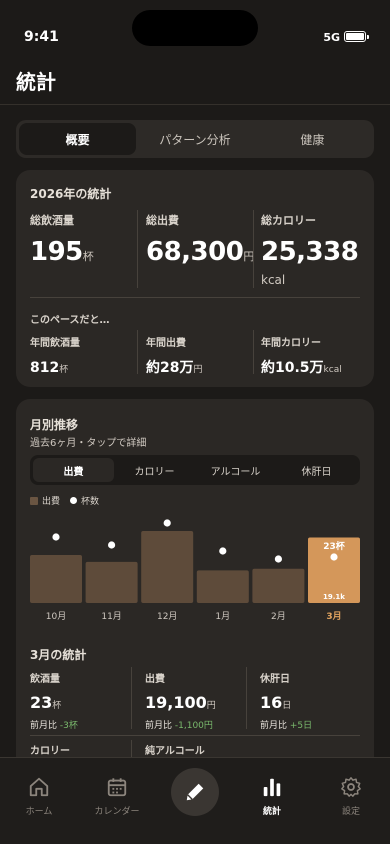  What do you see at coordinates (195, 252) in the screenshot?
I see `total-spend-value: 68,300` at bounding box center [195, 252].